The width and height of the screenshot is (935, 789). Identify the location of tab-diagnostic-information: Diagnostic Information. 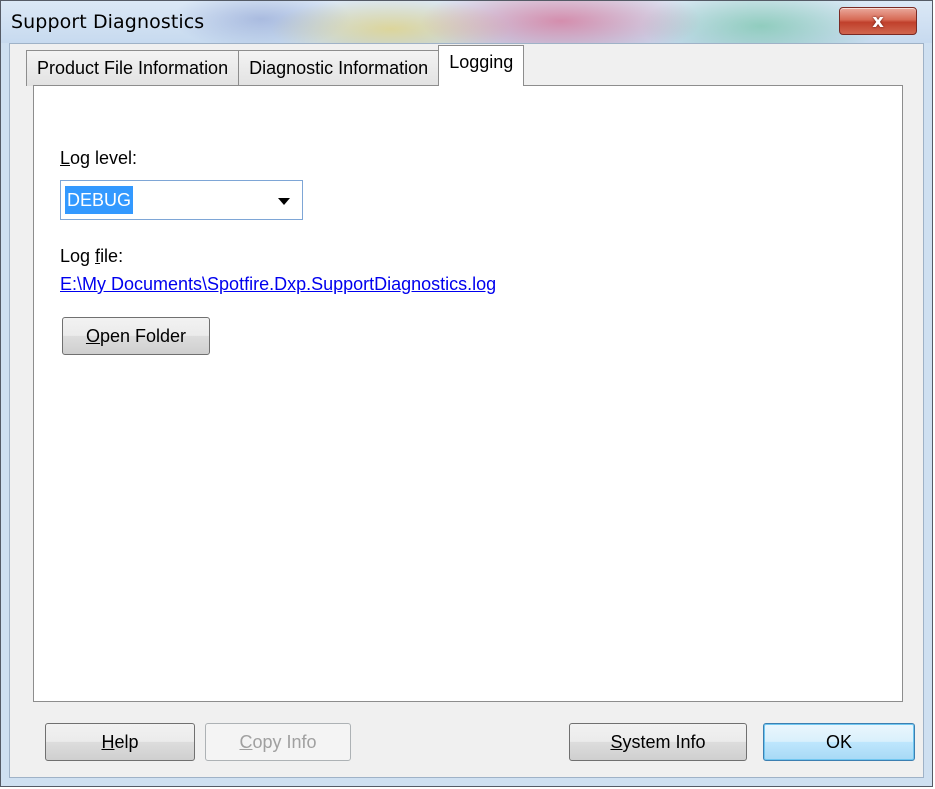
(339, 68).